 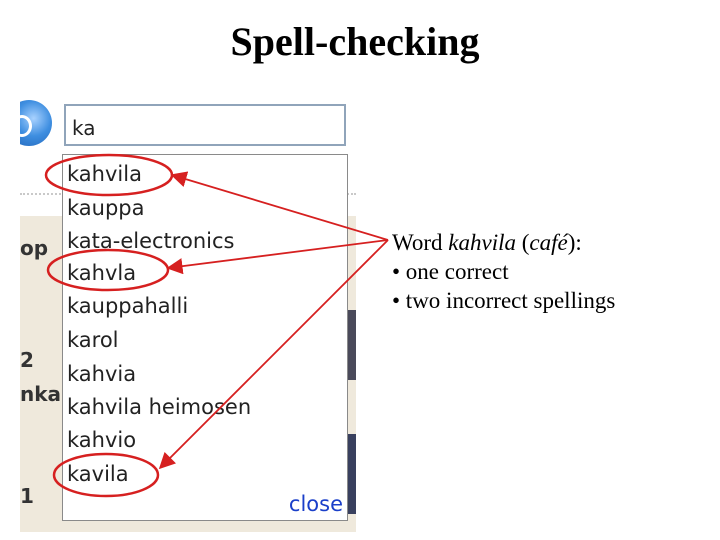 I want to click on suggestion-item: kahvio, so click(x=101, y=440).